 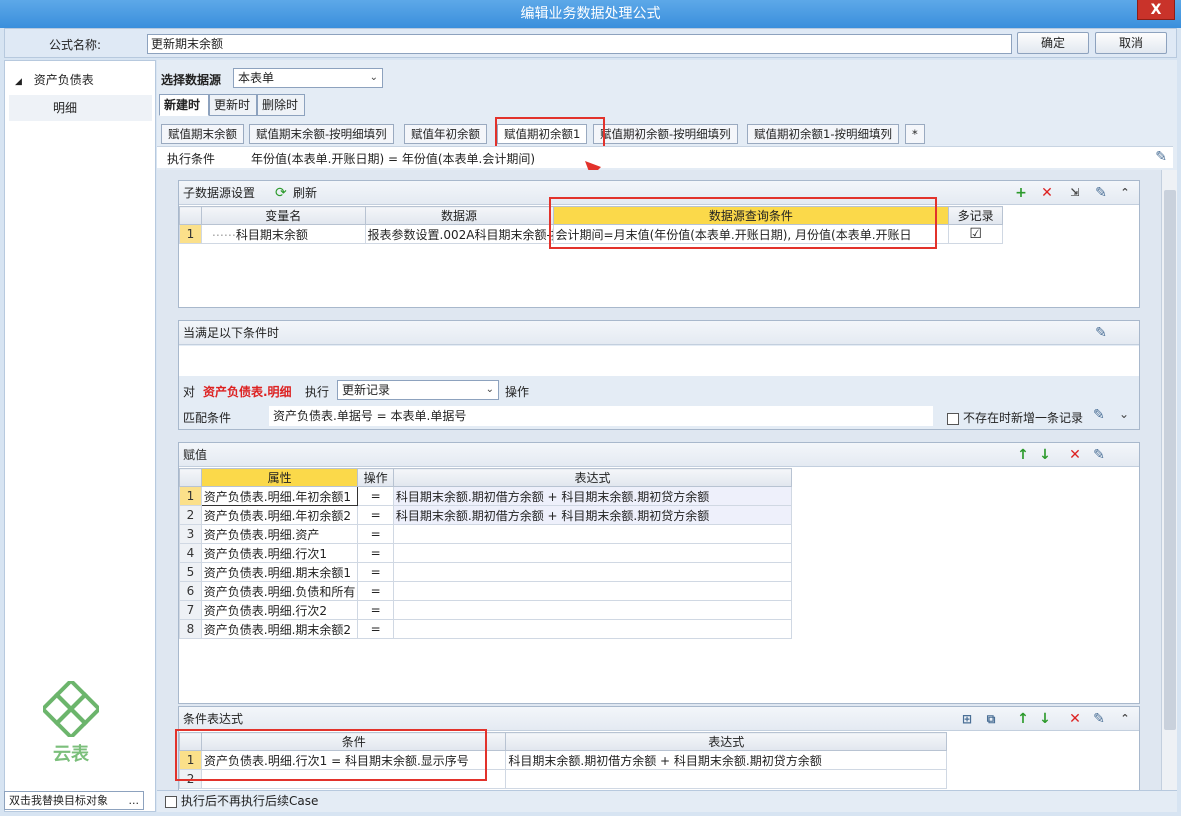 I want to click on formula-tab-3: 赋值年初余额, so click(x=445, y=134).